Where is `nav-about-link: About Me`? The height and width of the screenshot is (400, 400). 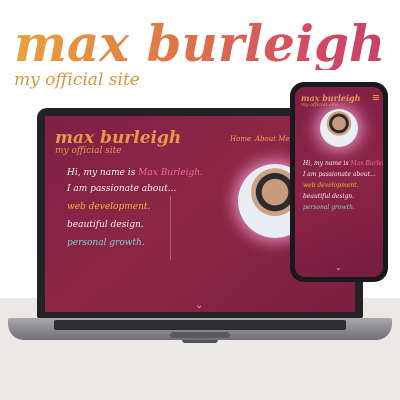
nav-about-link: About Me is located at coordinates (272, 139).